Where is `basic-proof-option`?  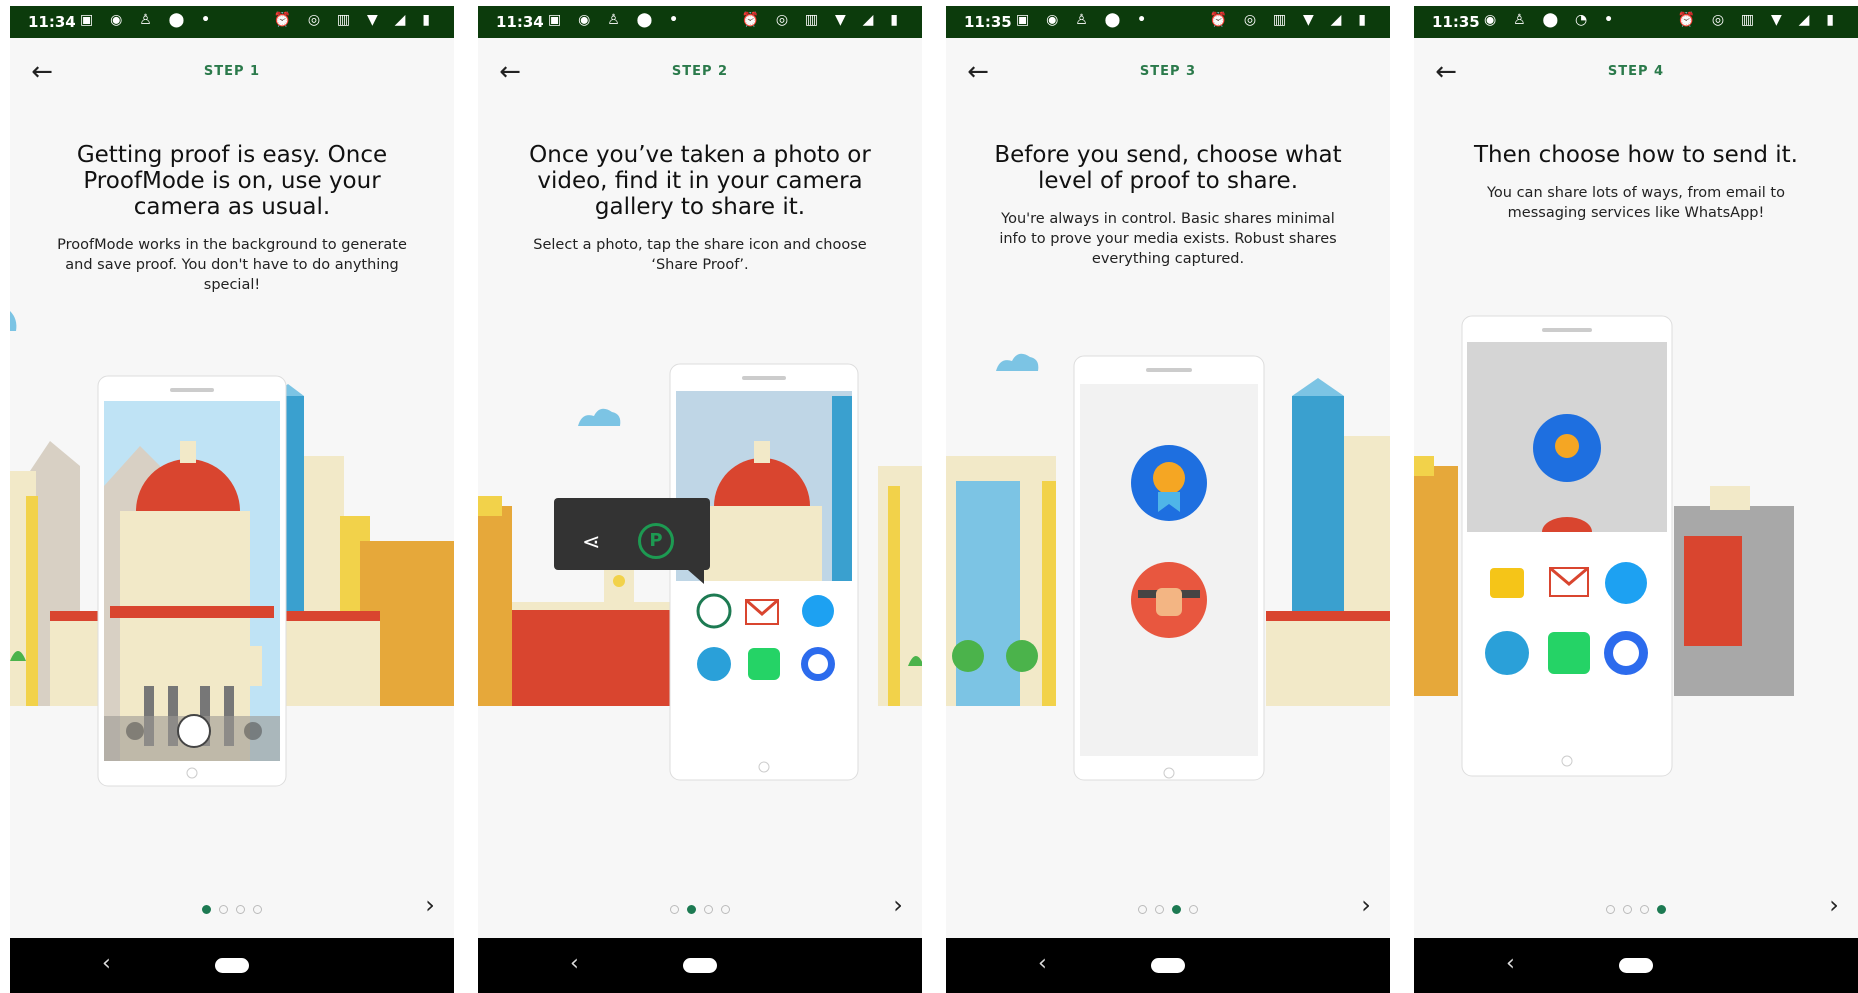
basic-proof-option is located at coordinates (1169, 483).